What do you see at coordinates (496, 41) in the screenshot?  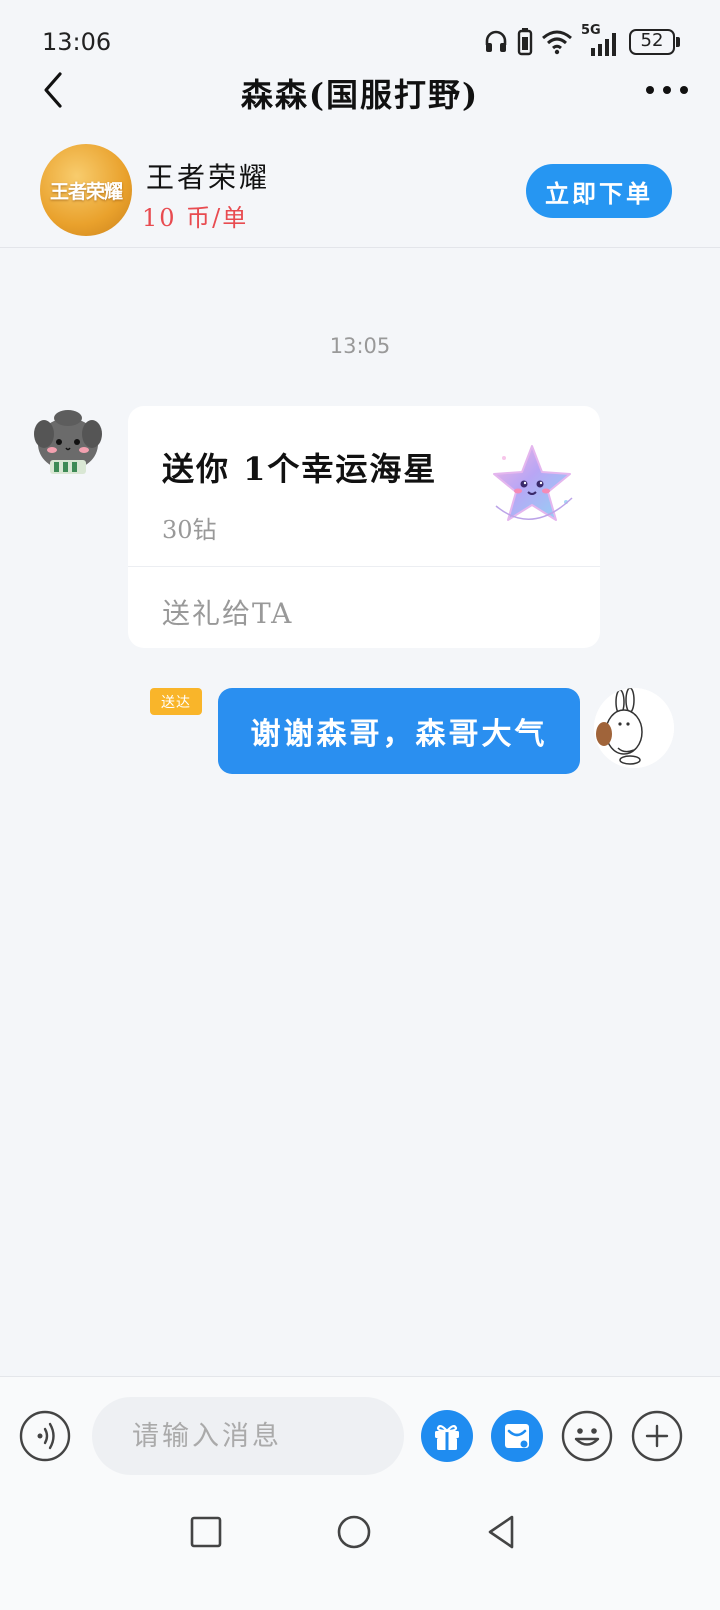 I see `headphones-icon` at bounding box center [496, 41].